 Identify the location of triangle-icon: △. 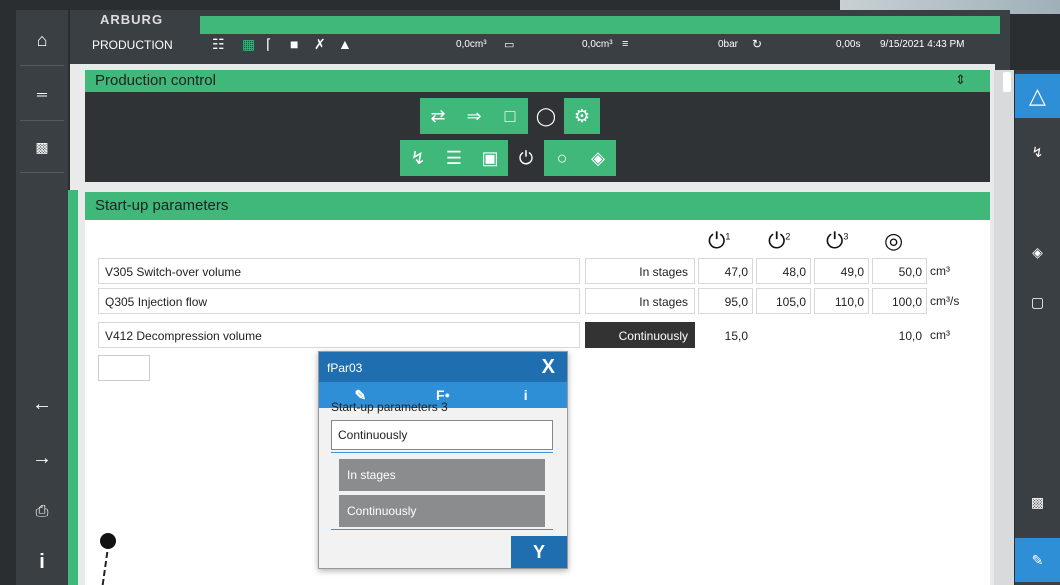
(1037, 95).